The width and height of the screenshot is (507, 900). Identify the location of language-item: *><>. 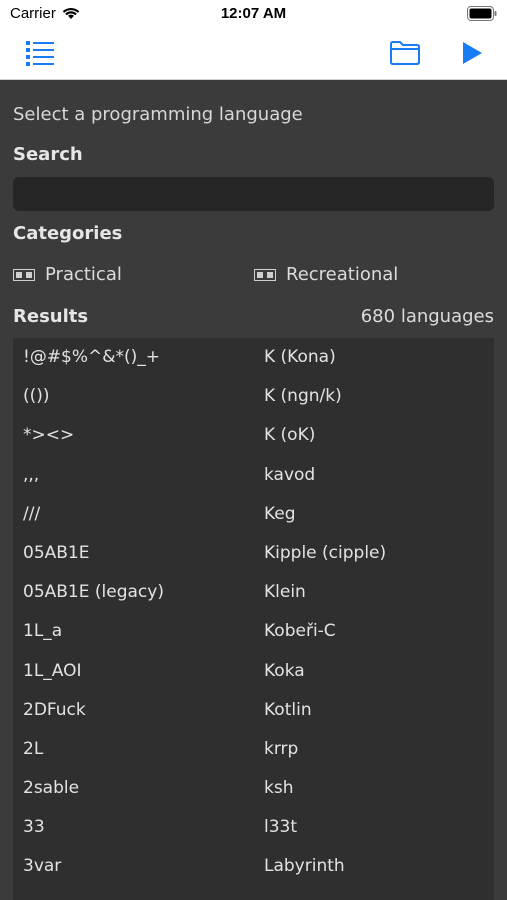
(138, 435).